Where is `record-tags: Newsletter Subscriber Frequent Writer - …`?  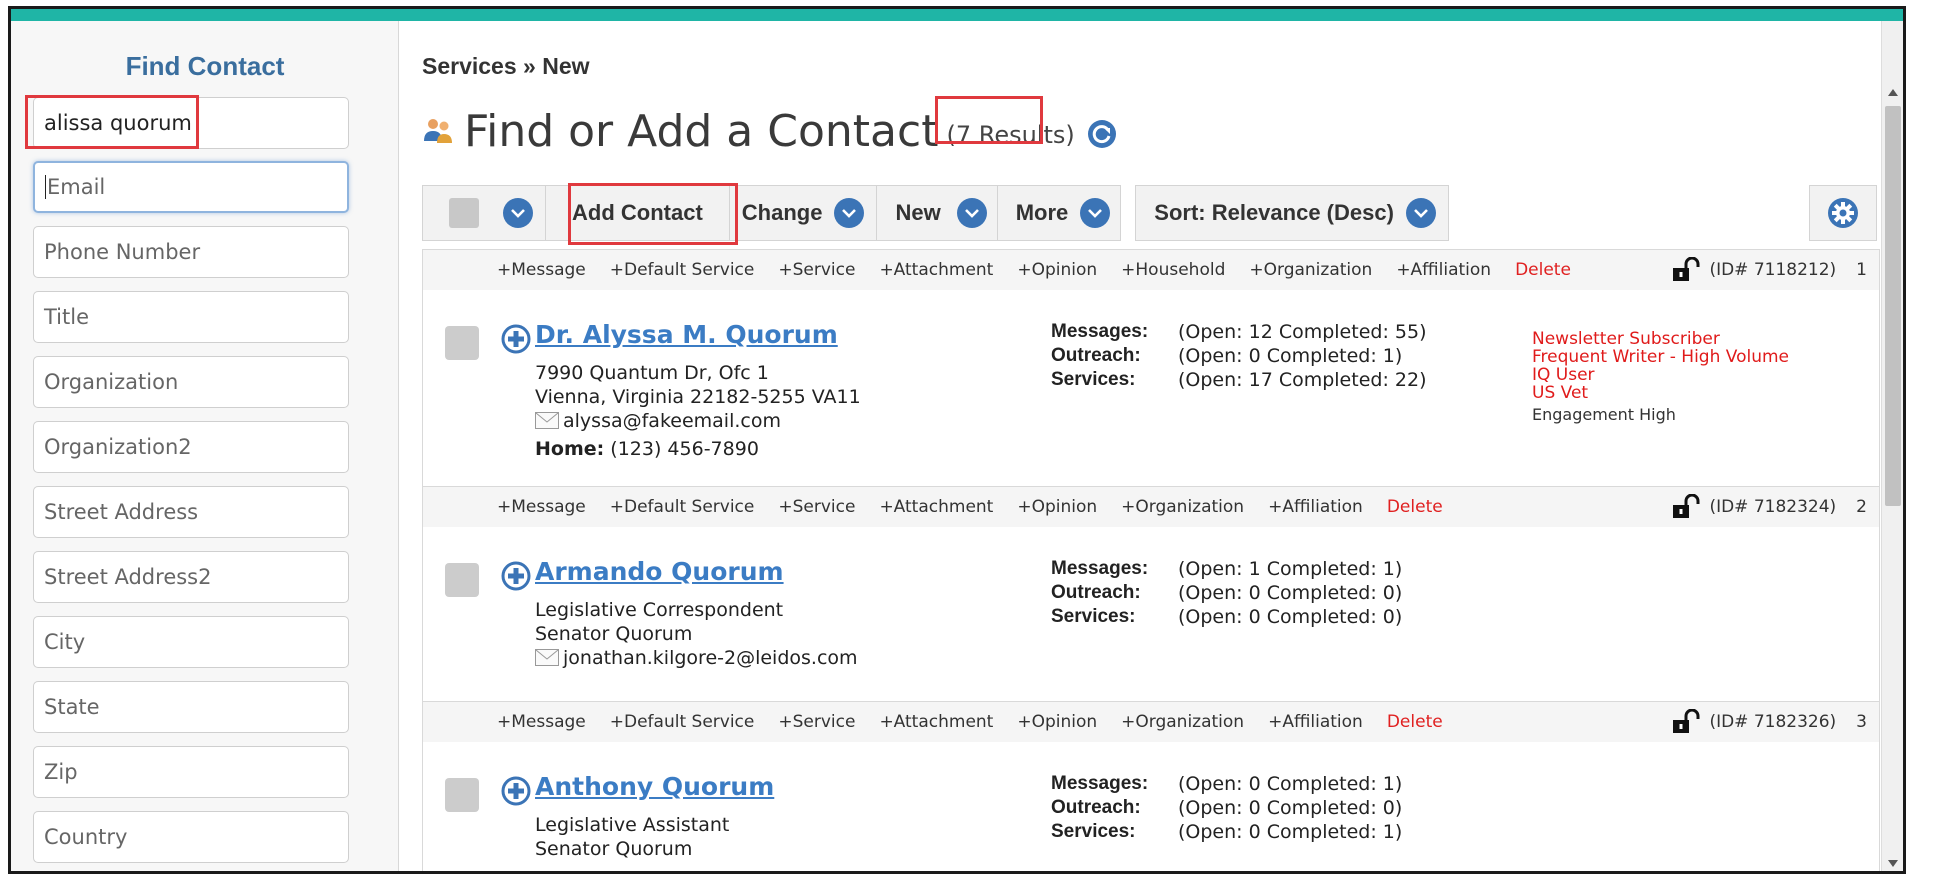 record-tags: Newsletter Subscriber Frequent Writer - … is located at coordinates (1660, 377).